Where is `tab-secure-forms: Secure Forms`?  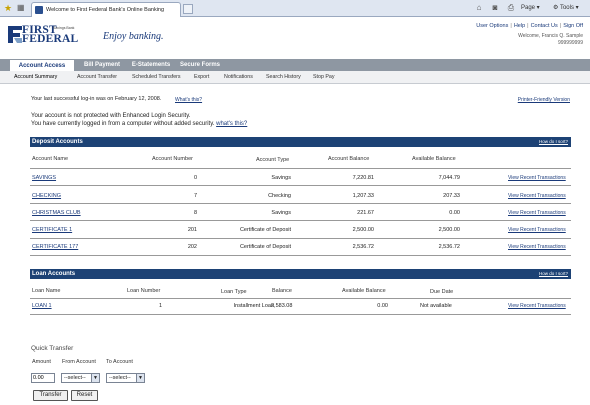 tab-secure-forms: Secure Forms is located at coordinates (200, 65).